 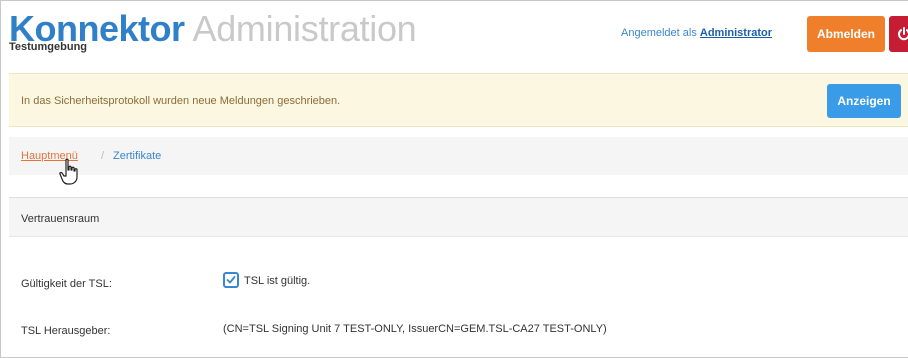 I want to click on tsl-valid-checkbox, so click(x=231, y=280).